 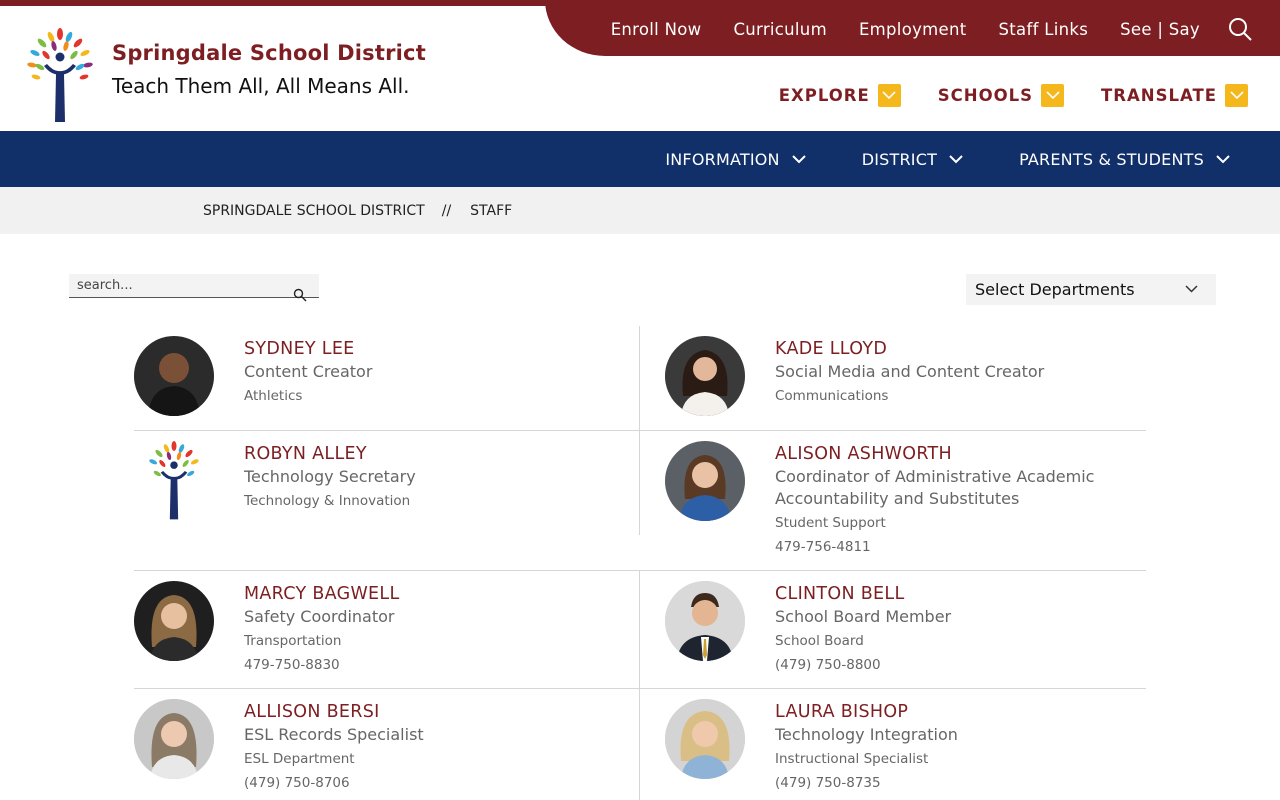 What do you see at coordinates (832, 396) in the screenshot?
I see `staff-department: Communications` at bounding box center [832, 396].